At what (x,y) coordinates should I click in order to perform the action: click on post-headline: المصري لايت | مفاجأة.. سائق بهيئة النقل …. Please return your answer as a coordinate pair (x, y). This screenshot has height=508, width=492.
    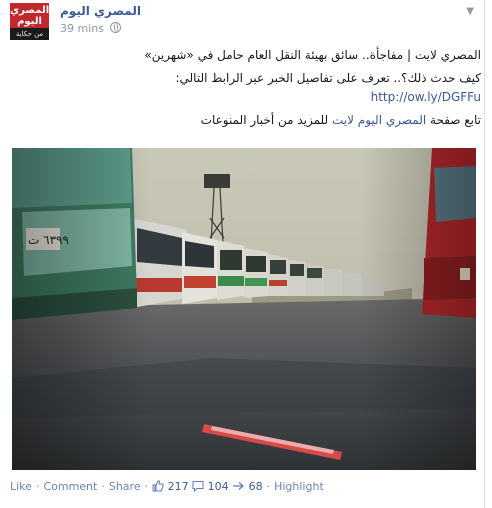
    Looking at the image, I should click on (312, 55).